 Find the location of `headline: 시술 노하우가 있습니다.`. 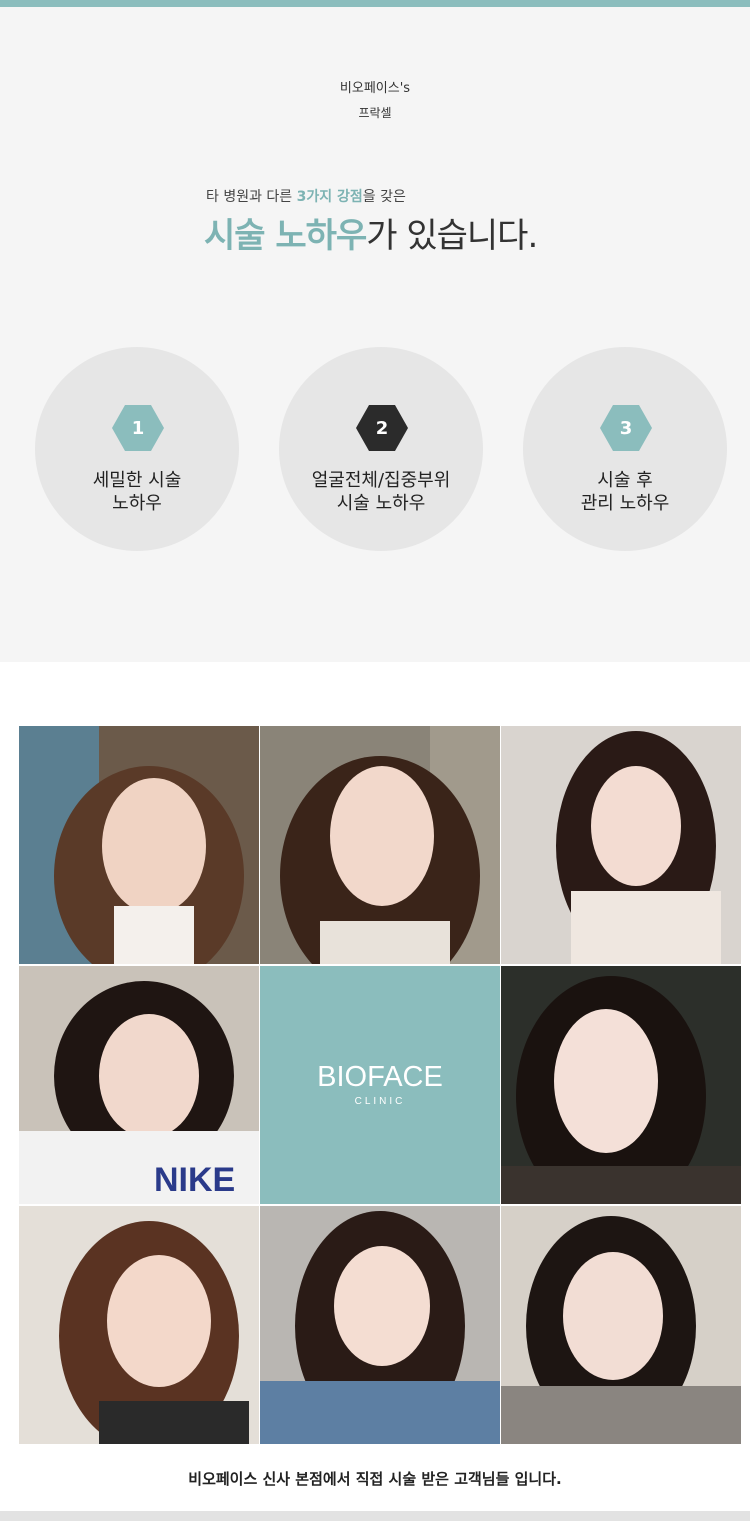

headline: 시술 노하우가 있습니다. is located at coordinates (371, 232).